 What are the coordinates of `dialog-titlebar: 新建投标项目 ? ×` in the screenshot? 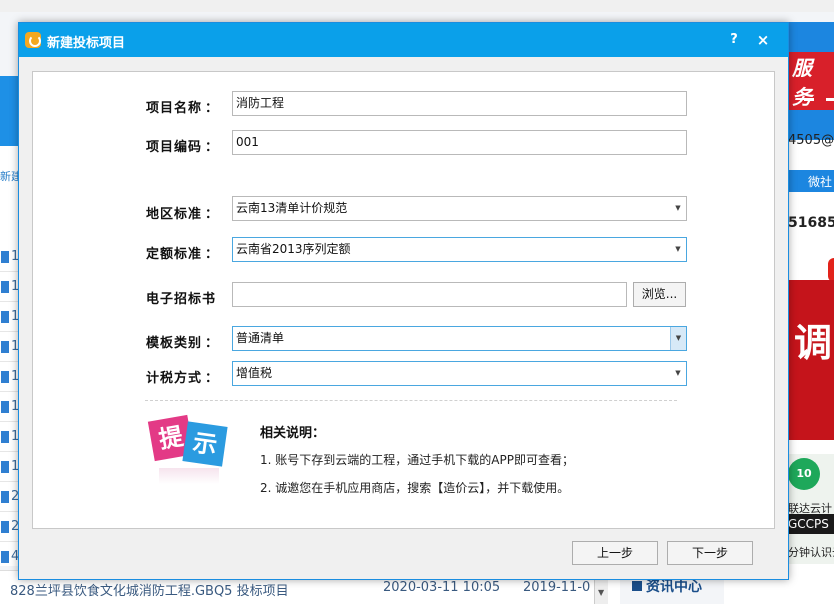 It's located at (403, 40).